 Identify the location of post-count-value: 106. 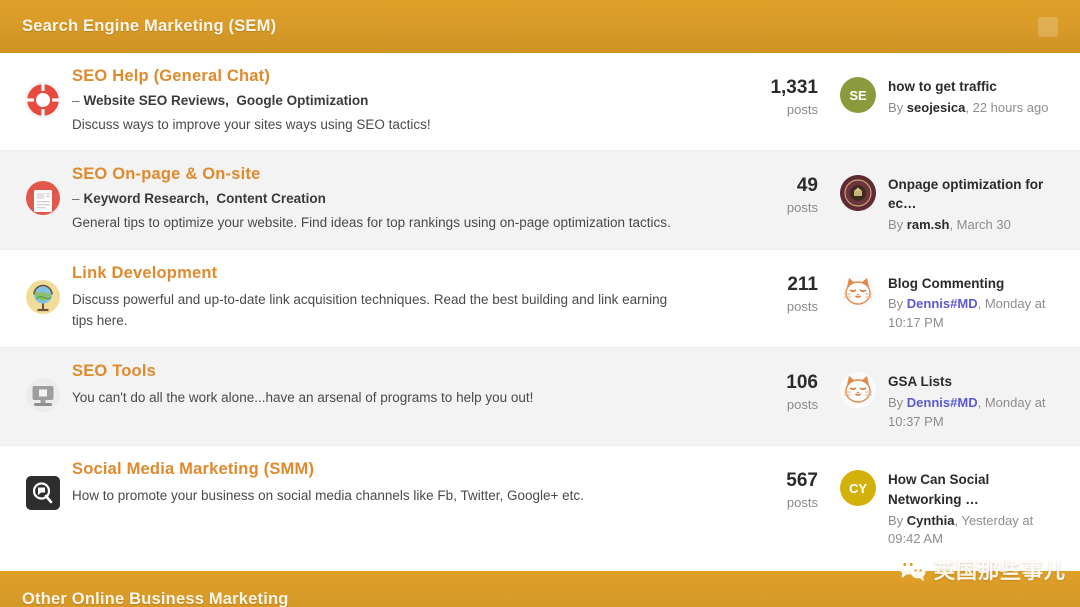
(802, 383).